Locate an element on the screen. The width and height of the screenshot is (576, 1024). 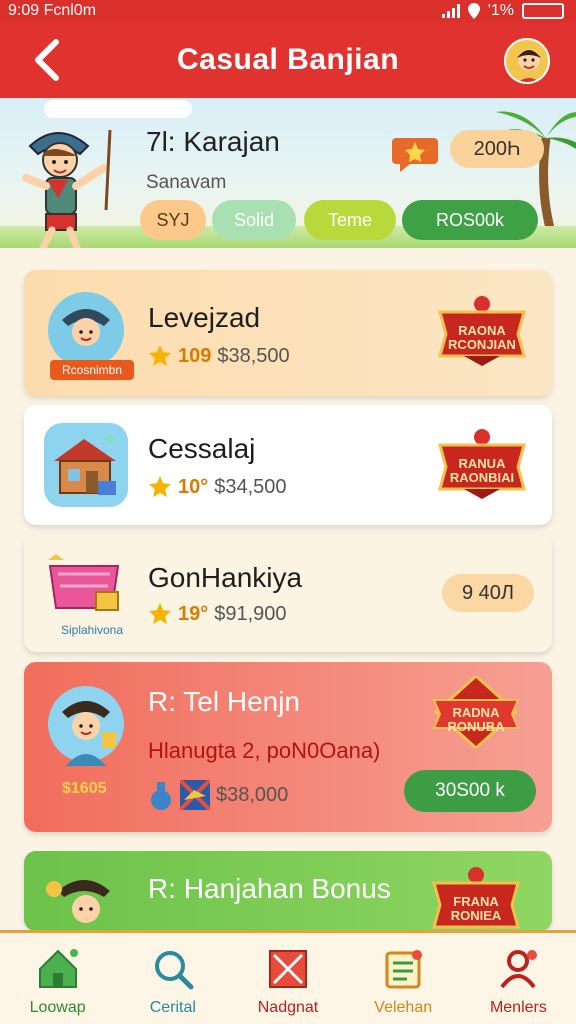
bonus-ribbon: RAONA RCONJIAN is located at coordinates (482, 330).